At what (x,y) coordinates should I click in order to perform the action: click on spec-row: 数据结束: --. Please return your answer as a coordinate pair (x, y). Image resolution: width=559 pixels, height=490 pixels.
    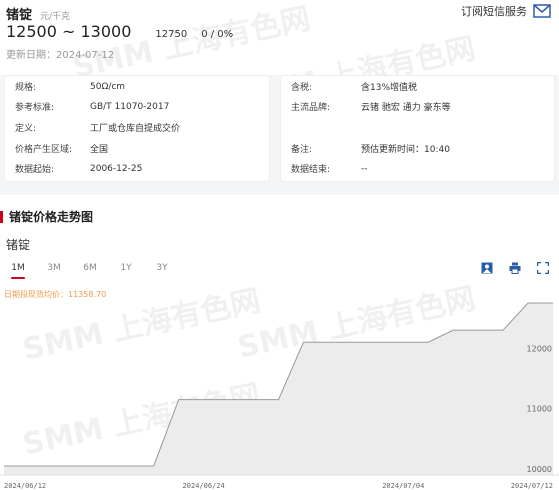
    Looking at the image, I should click on (417, 168).